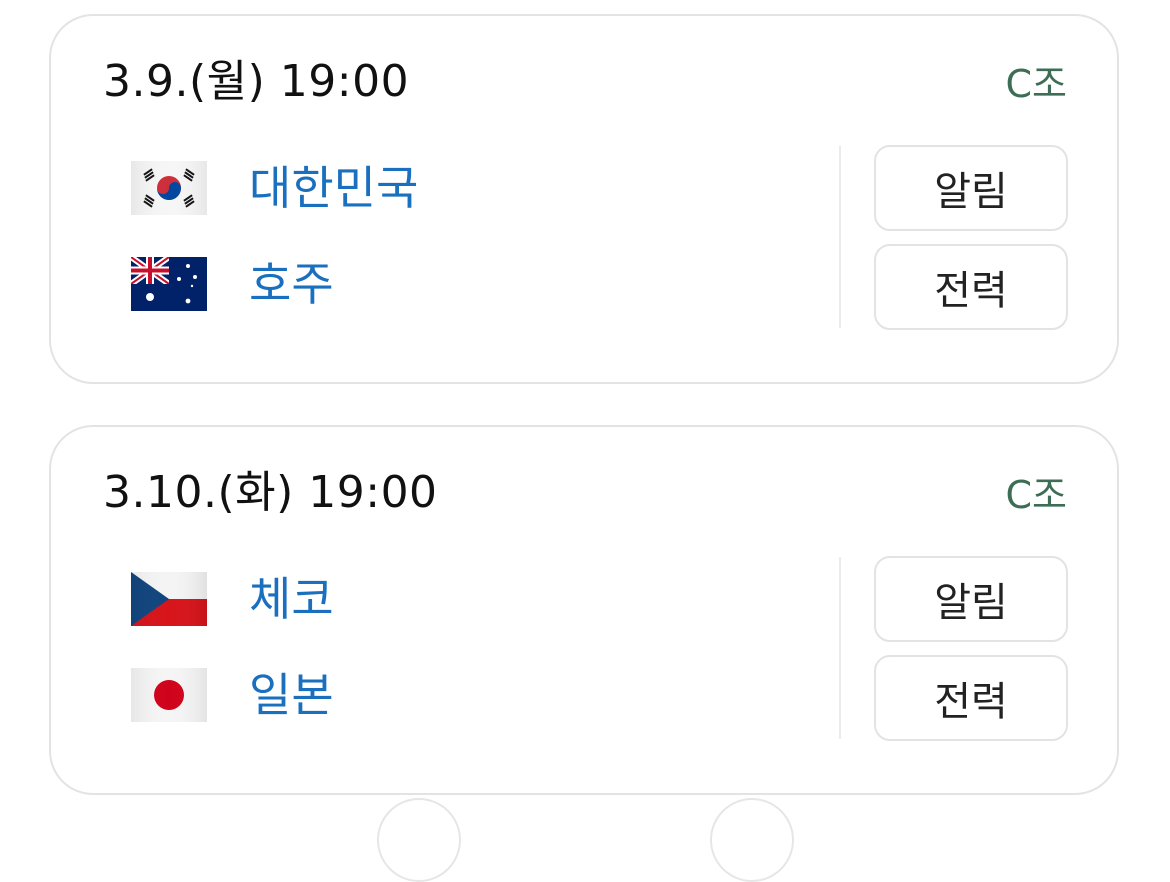 The height and width of the screenshot is (882, 1170). I want to click on team-row: 대한민국, so click(274, 188).